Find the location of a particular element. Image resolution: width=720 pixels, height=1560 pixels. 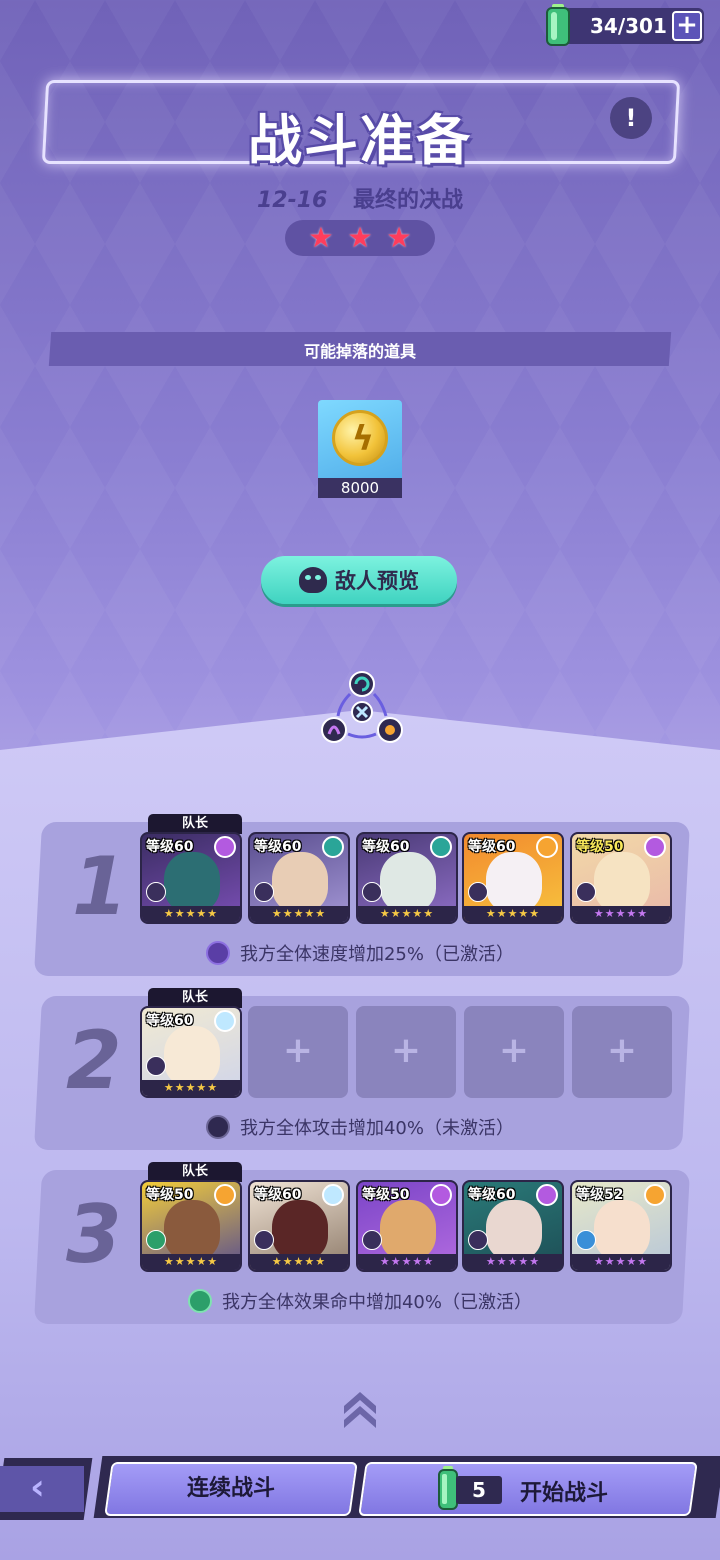

lightning-icon: ϟ is located at coordinates (363, 439).